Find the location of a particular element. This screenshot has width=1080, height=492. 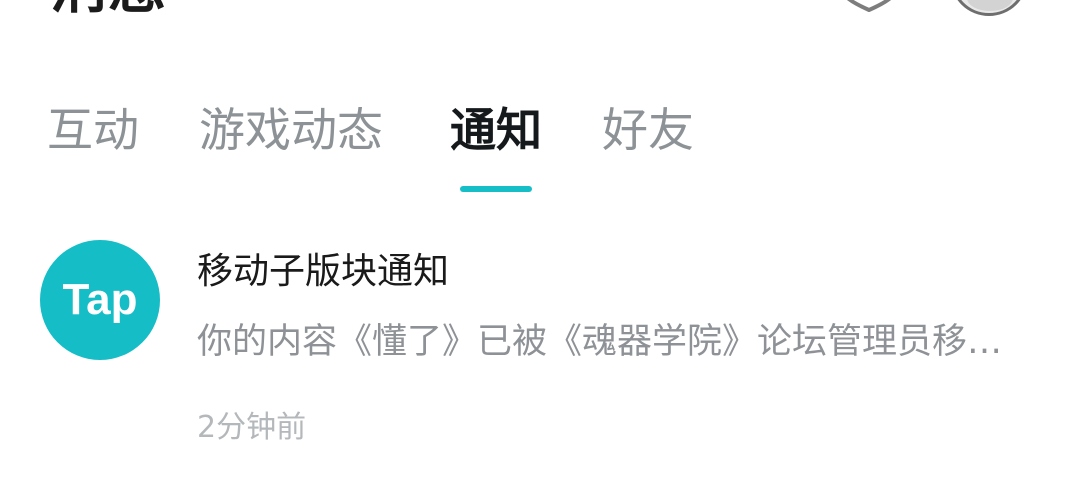

logo-text: Tap is located at coordinates (100, 299).